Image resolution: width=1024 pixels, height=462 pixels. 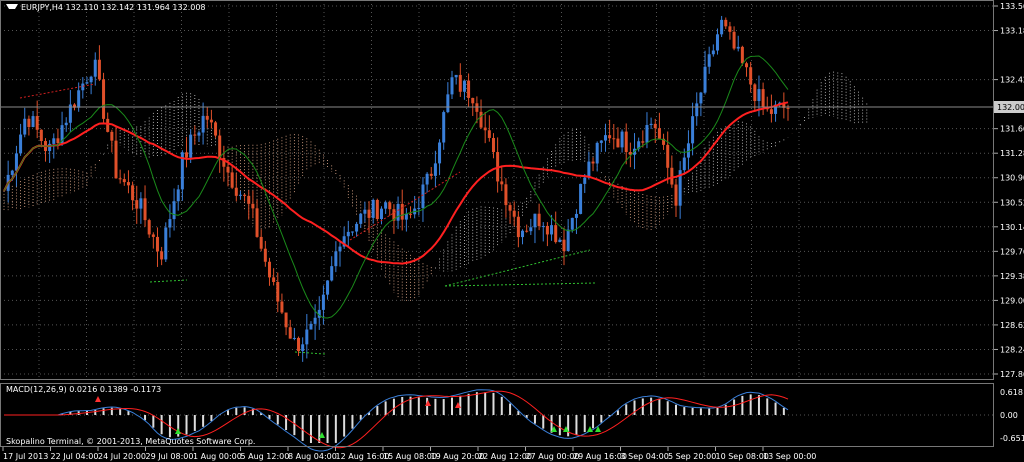 I want to click on time-tick-label: 8 Aug 04:00, so click(x=312, y=456).